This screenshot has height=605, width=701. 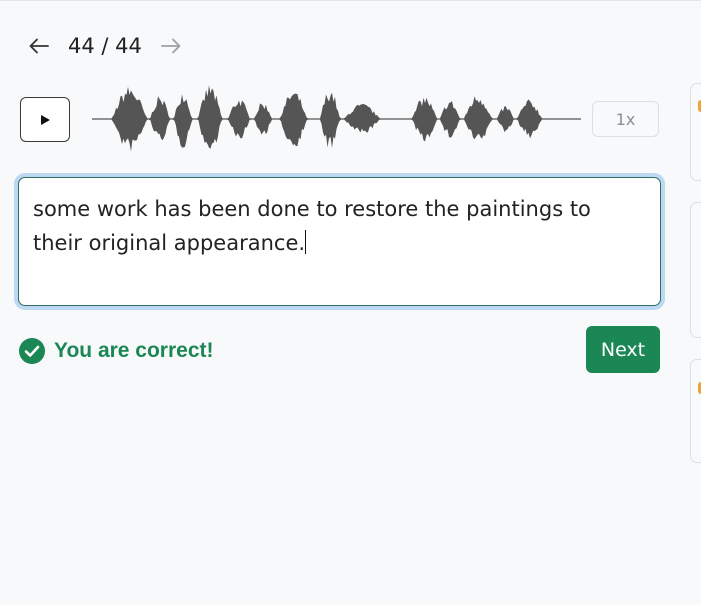 What do you see at coordinates (134, 350) in the screenshot?
I see `result-text: You are correct!` at bounding box center [134, 350].